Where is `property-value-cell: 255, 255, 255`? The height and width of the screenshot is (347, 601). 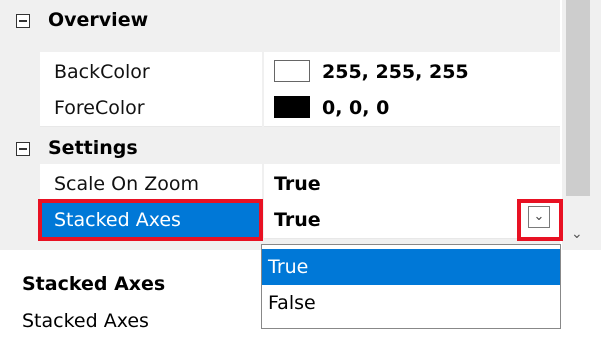 property-value-cell: 255, 255, 255 is located at coordinates (412, 71).